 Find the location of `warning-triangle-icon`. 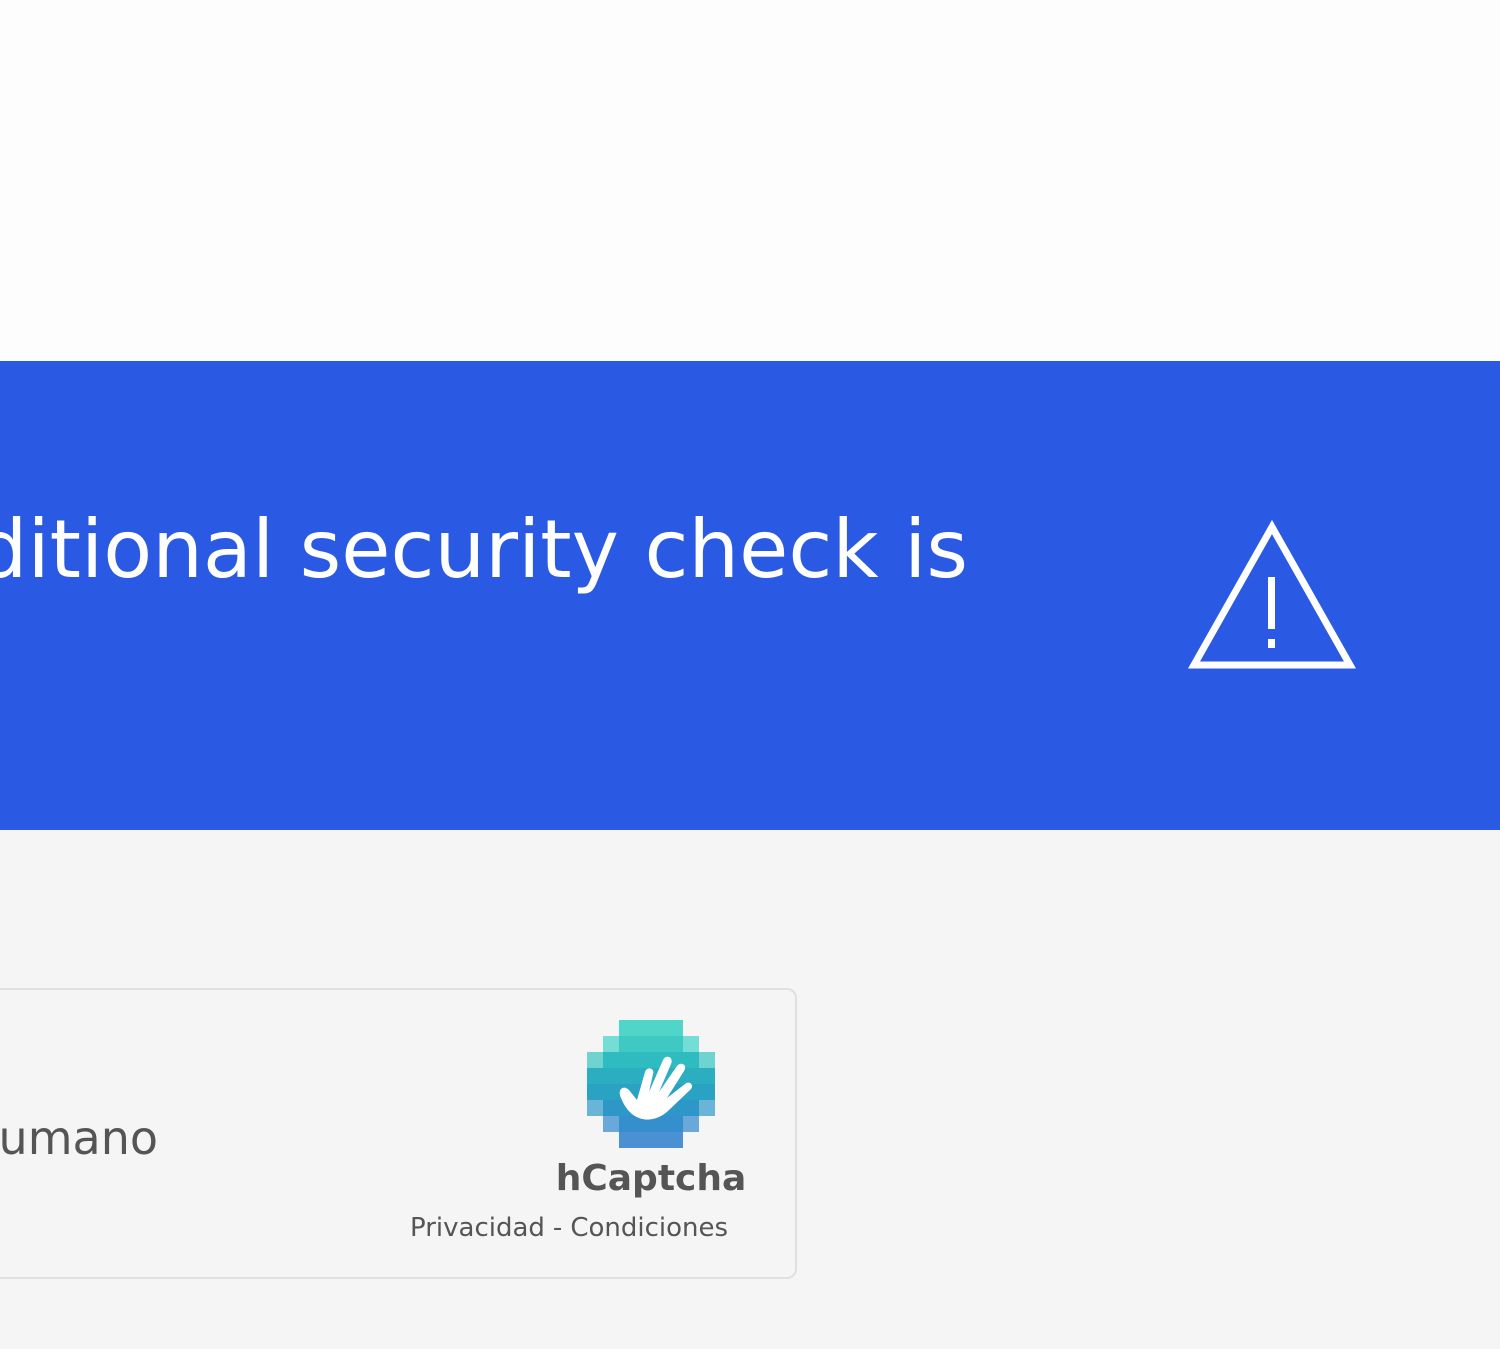

warning-triangle-icon is located at coordinates (1272, 594).